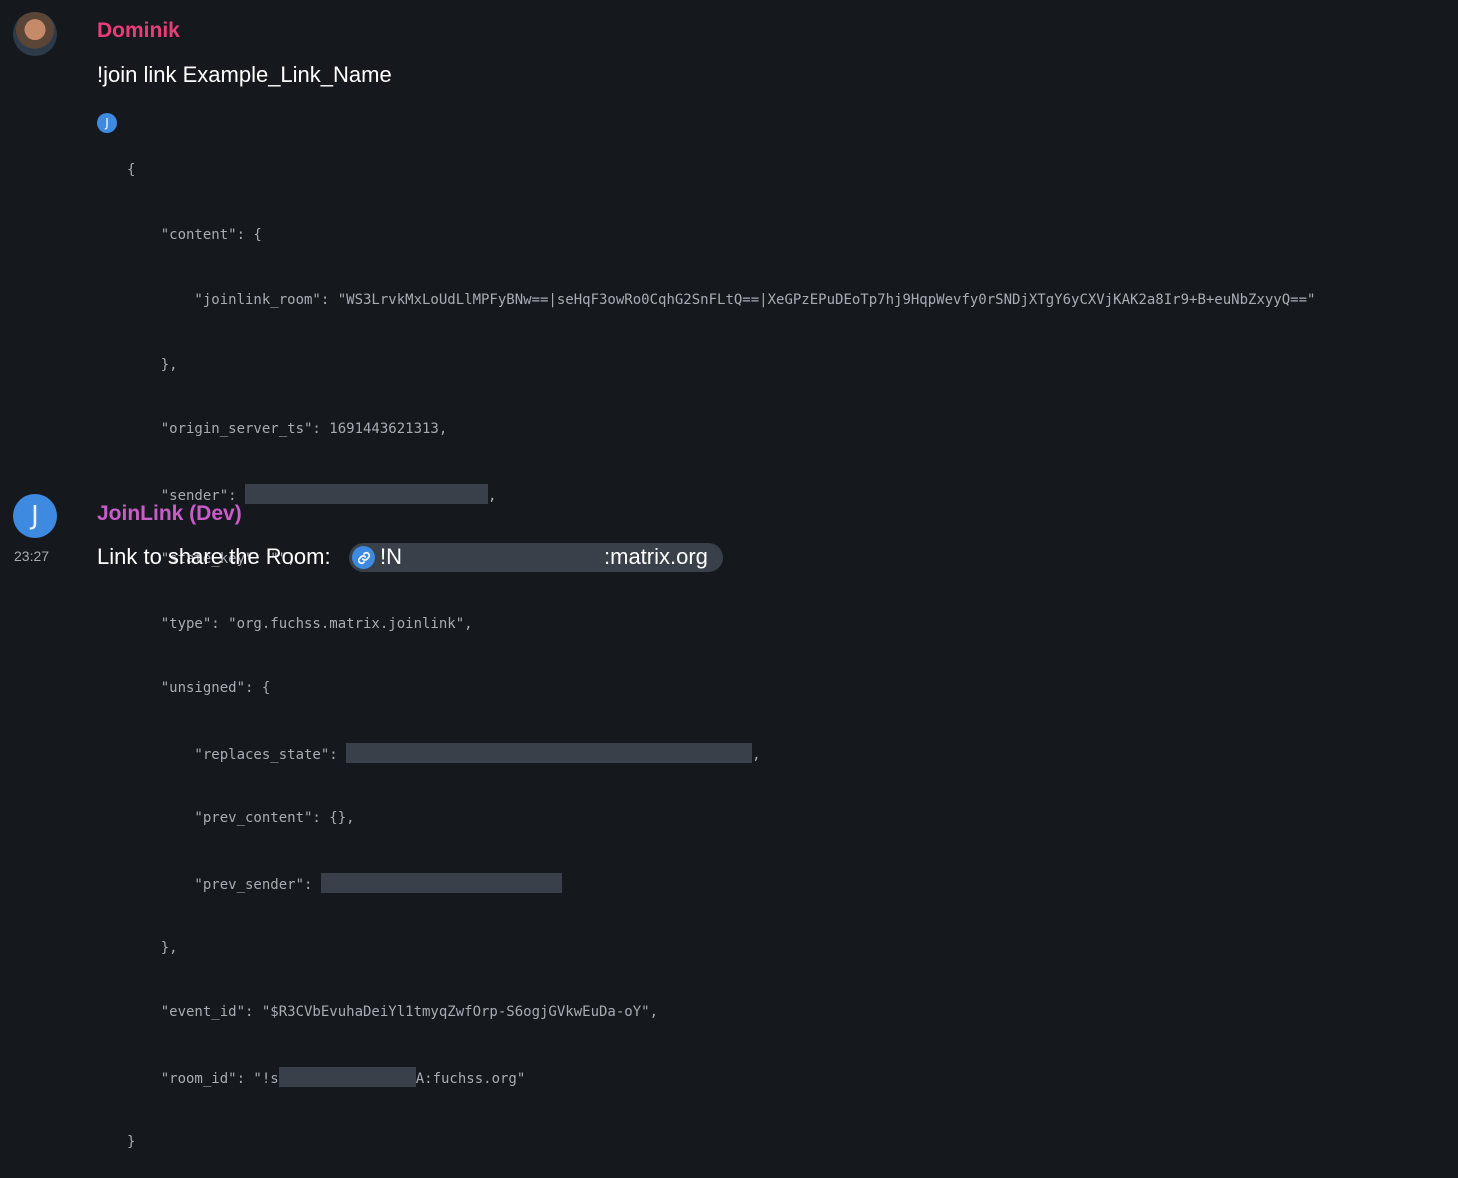 The image size is (1458, 1178). What do you see at coordinates (721, 1078) in the screenshot?
I see `json-line-room-id: "room_id": "!s A:fuchss.org"` at bounding box center [721, 1078].